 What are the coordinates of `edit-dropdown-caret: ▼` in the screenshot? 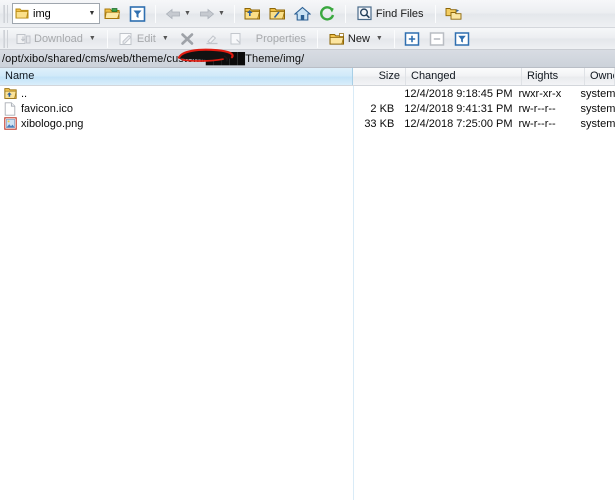 It's located at (165, 38).